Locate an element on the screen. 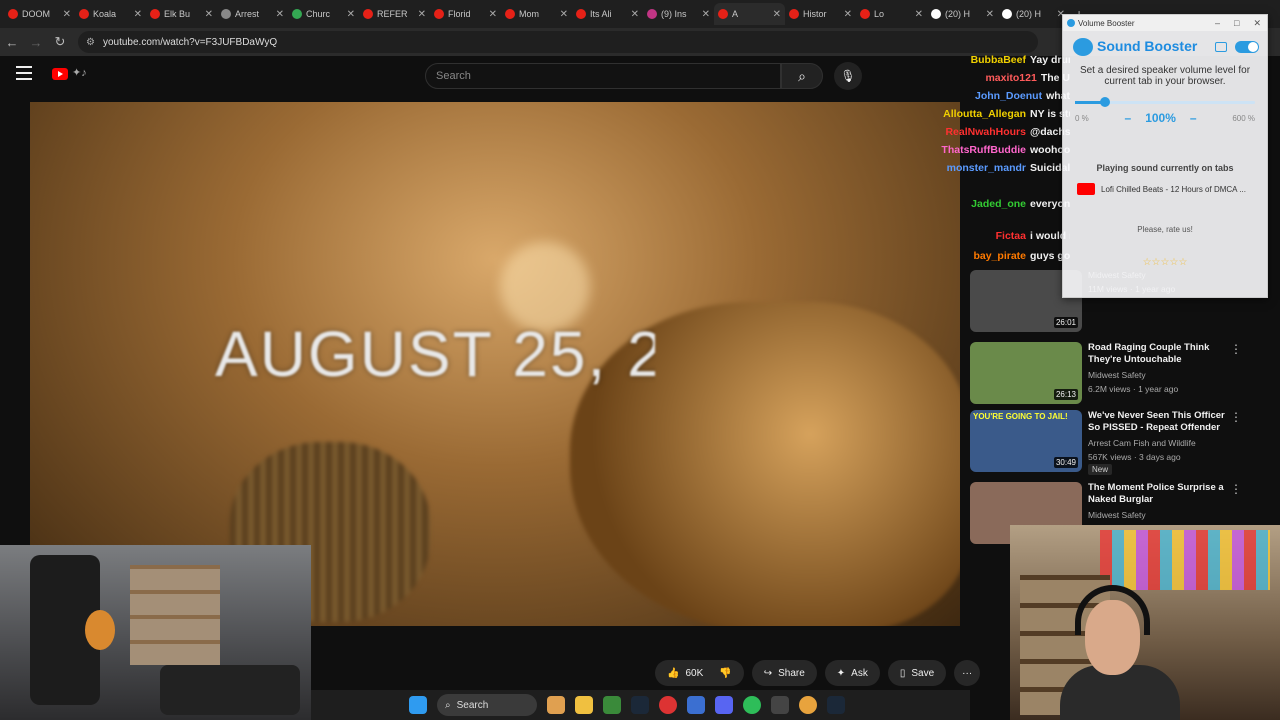 The image size is (1280, 720). youtube-logo is located at coordinates (60, 74).